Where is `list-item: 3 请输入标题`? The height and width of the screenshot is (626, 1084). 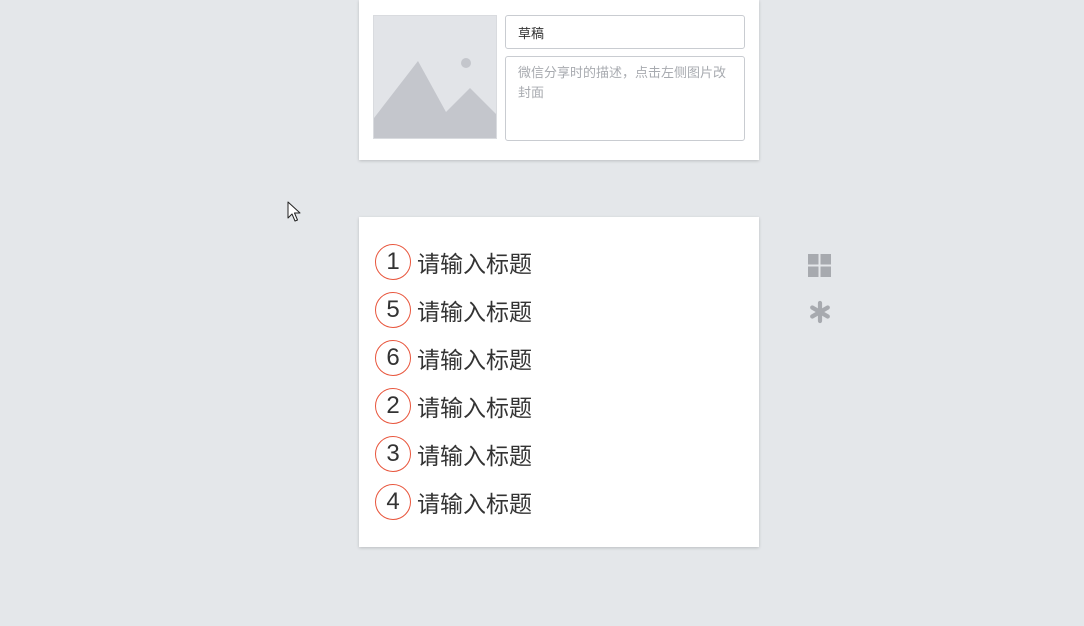 list-item: 3 请输入标题 is located at coordinates (453, 454).